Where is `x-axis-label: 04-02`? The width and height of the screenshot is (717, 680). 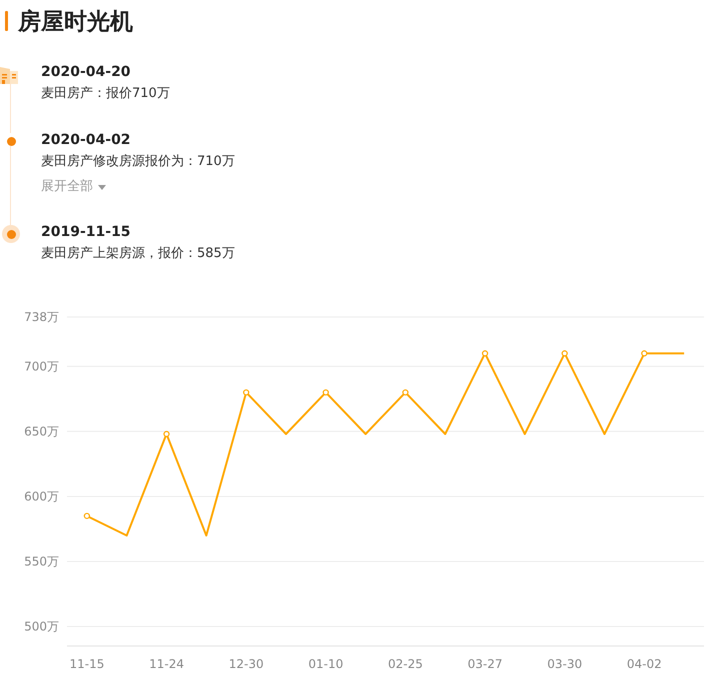 x-axis-label: 04-02 is located at coordinates (644, 664).